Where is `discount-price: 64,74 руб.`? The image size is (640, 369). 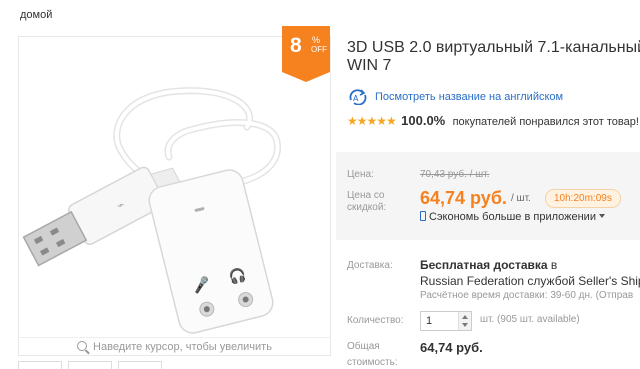
discount-price: 64,74 руб. is located at coordinates (463, 198).